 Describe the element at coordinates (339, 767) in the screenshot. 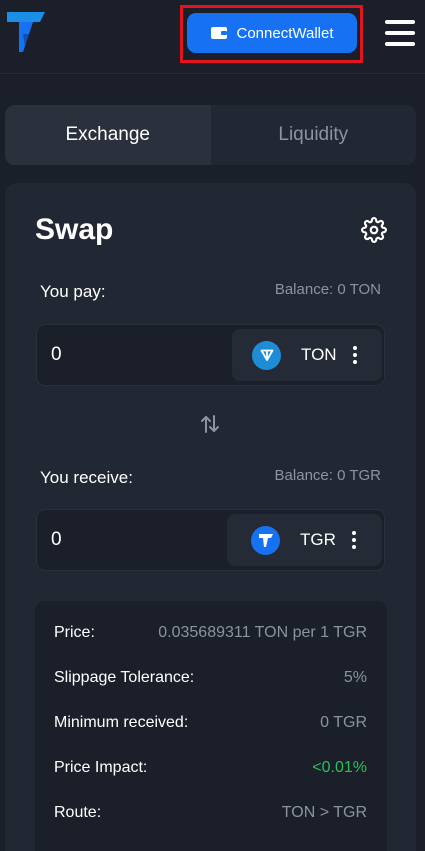

I see `detail-value: <0.01%` at that location.